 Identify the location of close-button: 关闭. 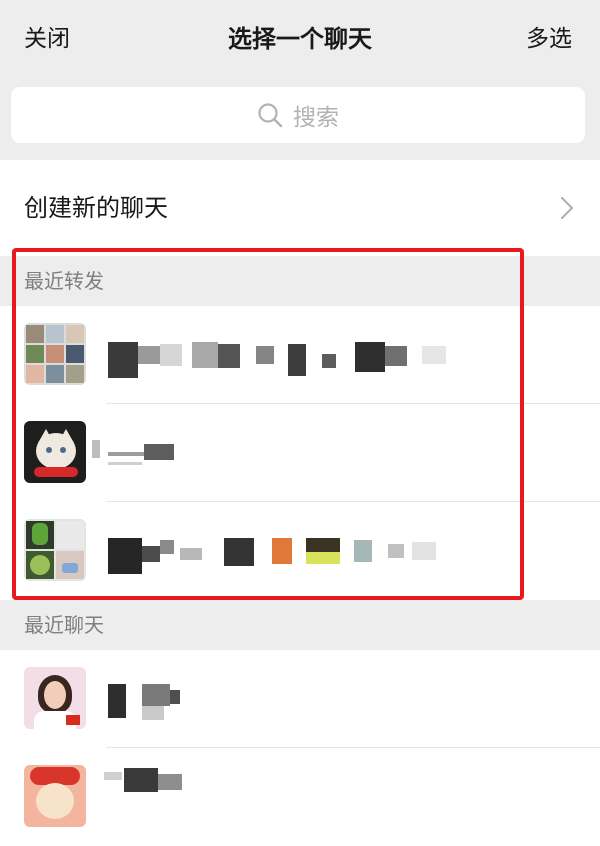
(47, 39).